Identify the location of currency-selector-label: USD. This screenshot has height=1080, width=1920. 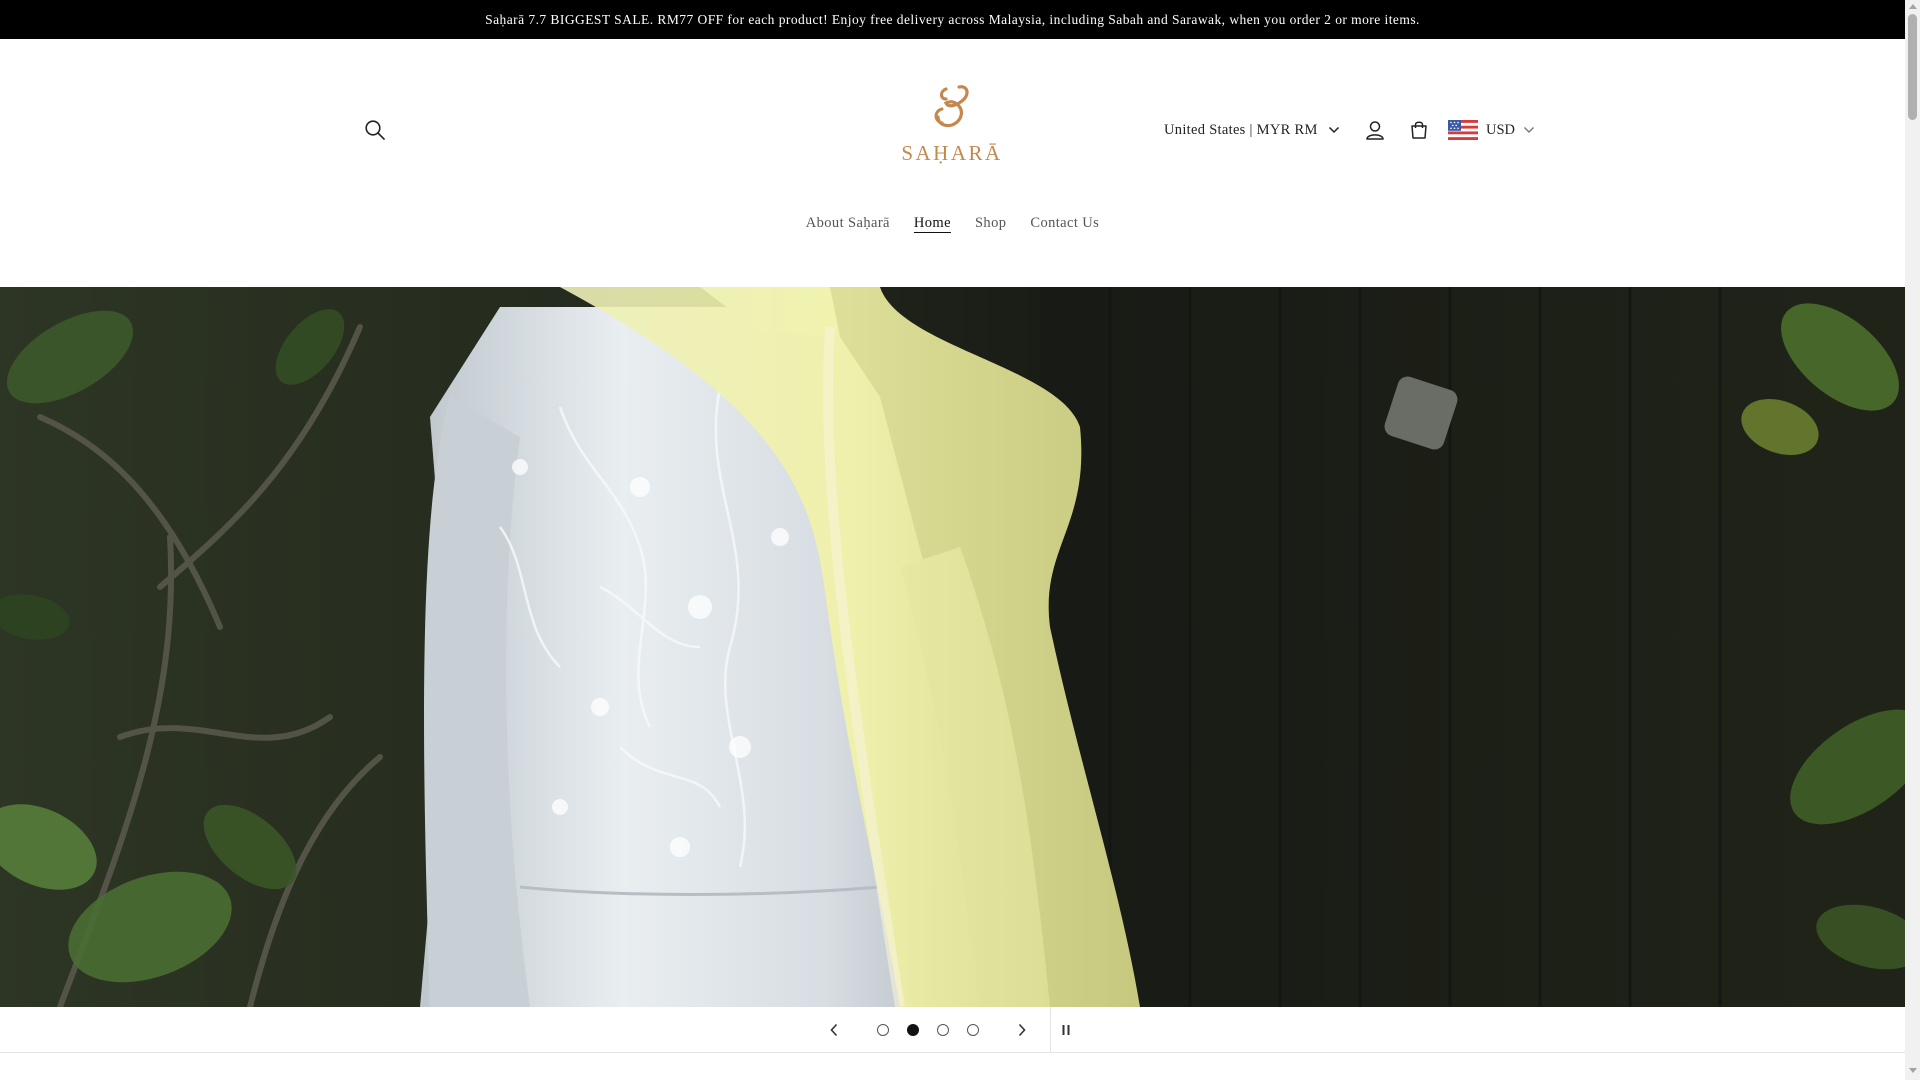
(1501, 129).